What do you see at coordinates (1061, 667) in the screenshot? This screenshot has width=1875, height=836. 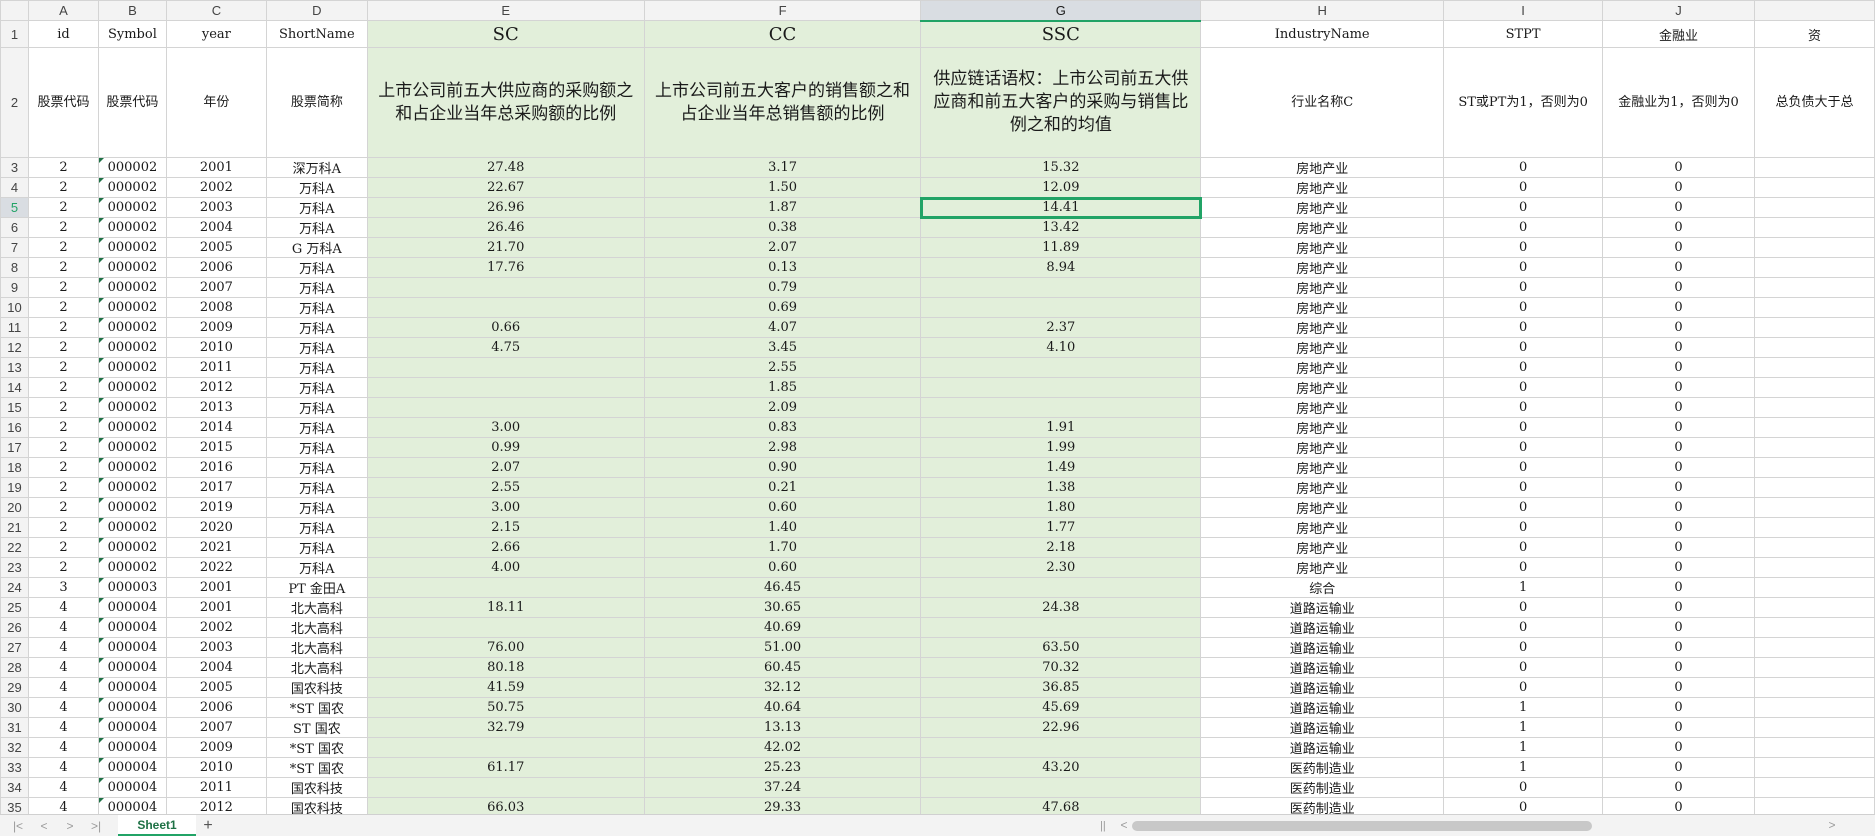 I see `cell: 70.32` at bounding box center [1061, 667].